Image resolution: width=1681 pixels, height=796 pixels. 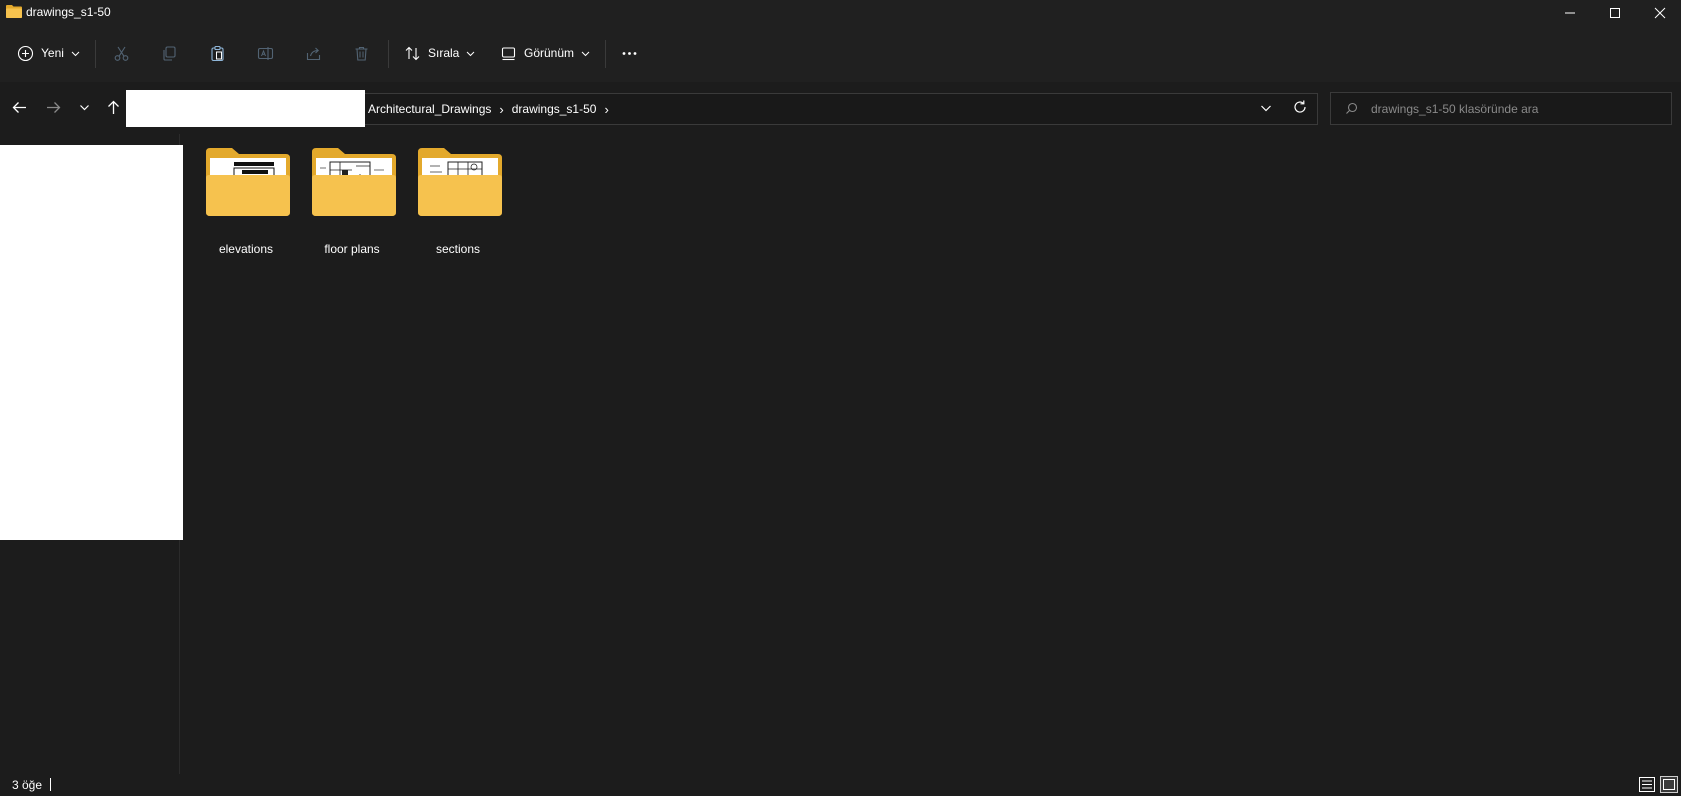 What do you see at coordinates (549, 53) in the screenshot?
I see `view-label: Görünüm` at bounding box center [549, 53].